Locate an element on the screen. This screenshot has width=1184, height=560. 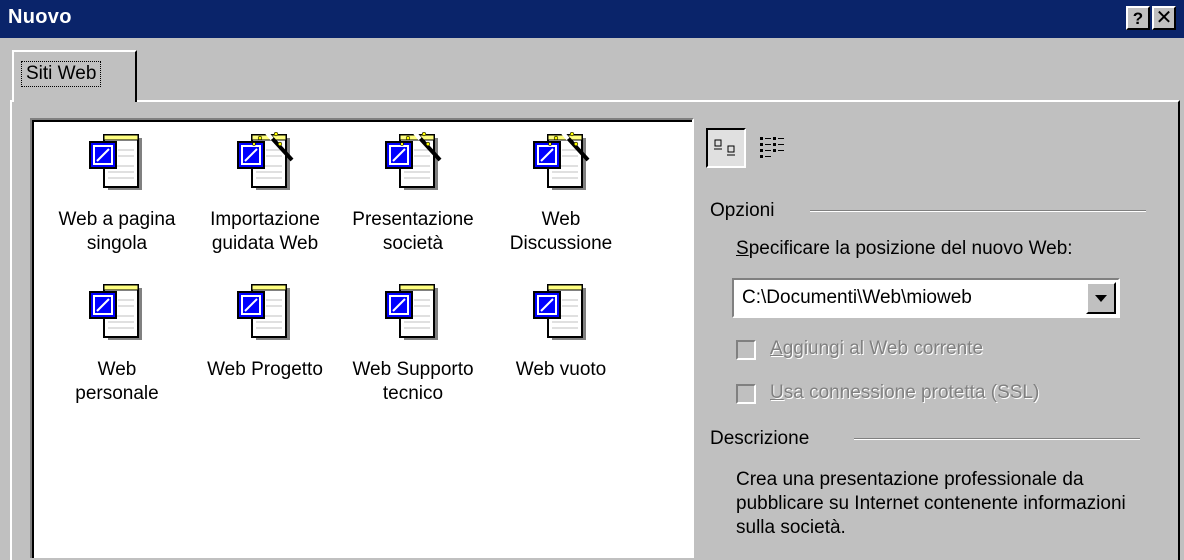
tab-siti-web: Siti Web is located at coordinates (74, 76).